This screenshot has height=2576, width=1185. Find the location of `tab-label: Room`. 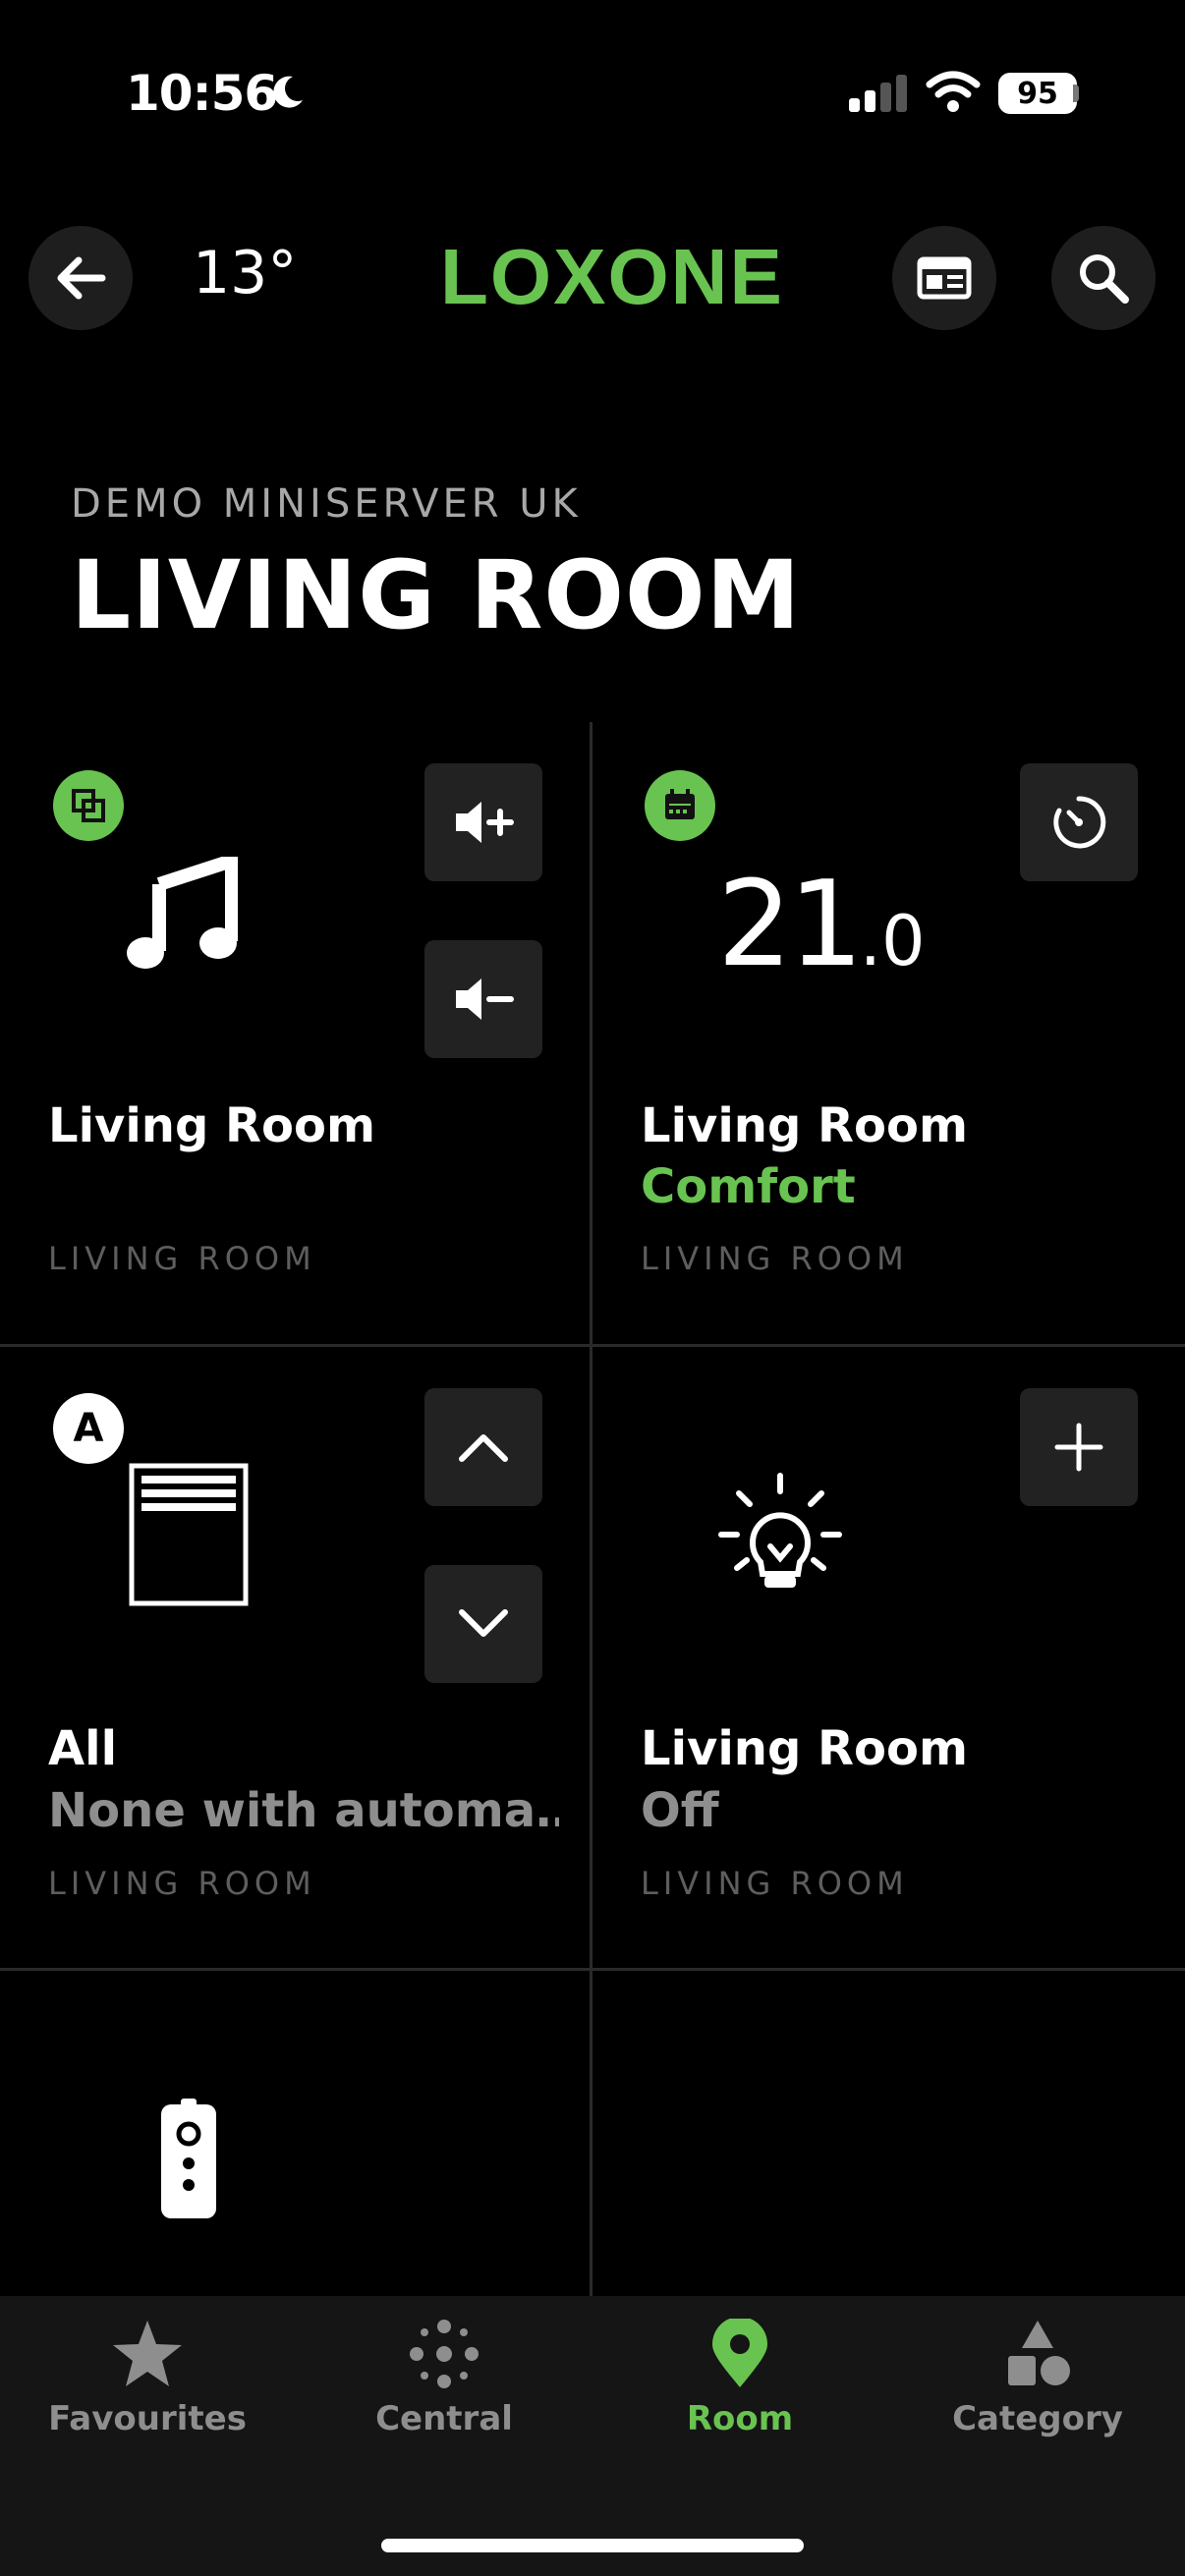

tab-label: Room is located at coordinates (740, 2418).